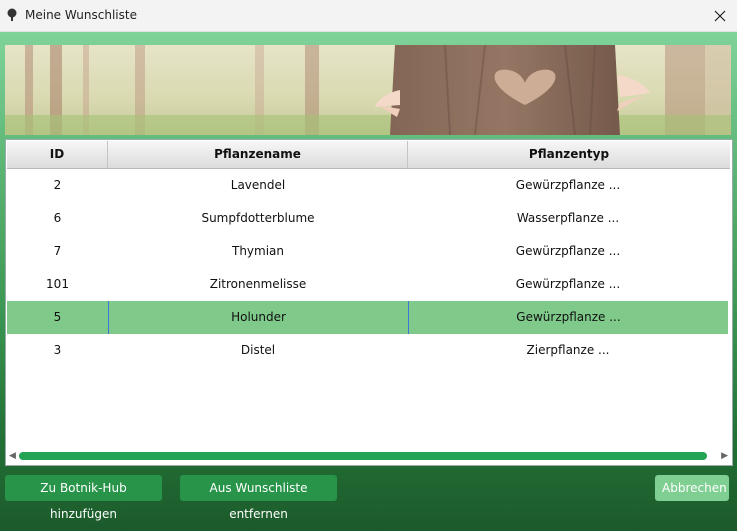 The width and height of the screenshot is (737, 531). What do you see at coordinates (57, 350) in the screenshot?
I see `cell-id: 3` at bounding box center [57, 350].